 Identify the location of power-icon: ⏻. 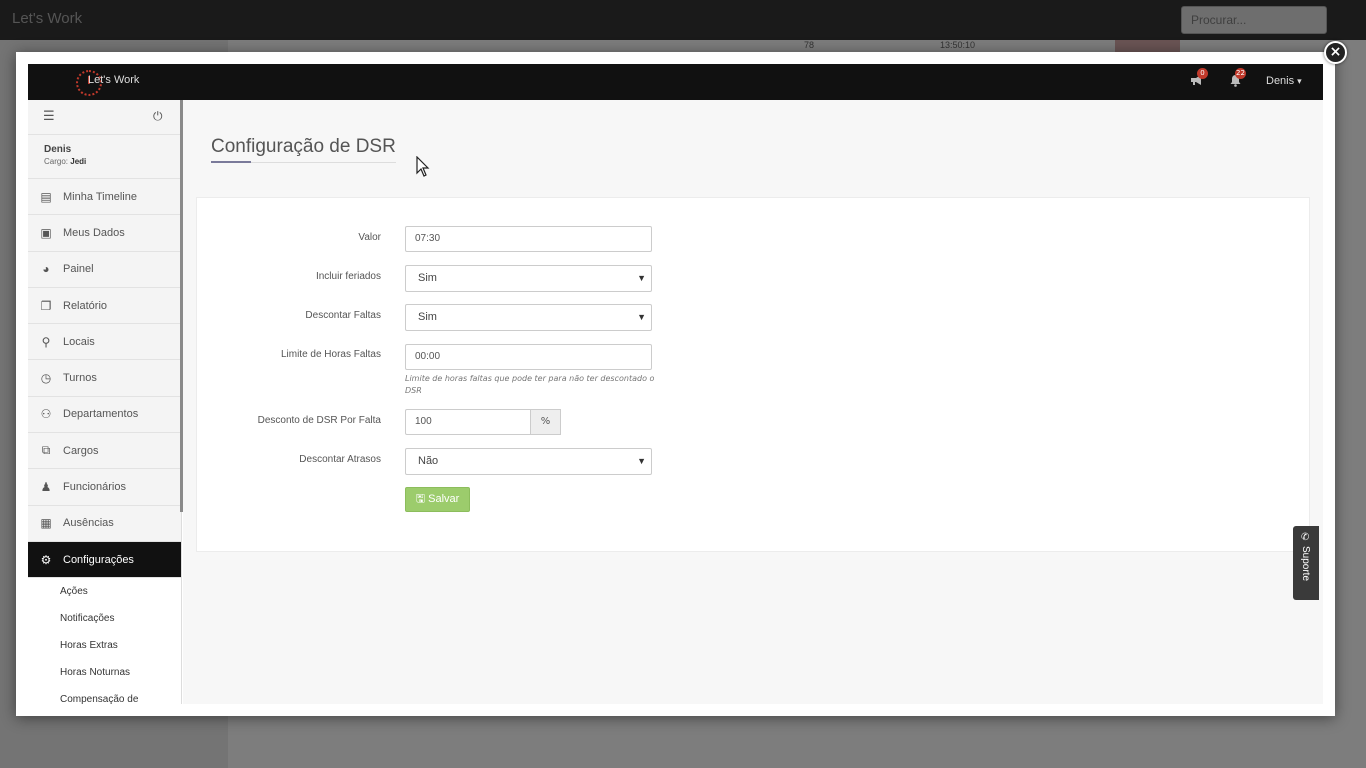
(158, 116).